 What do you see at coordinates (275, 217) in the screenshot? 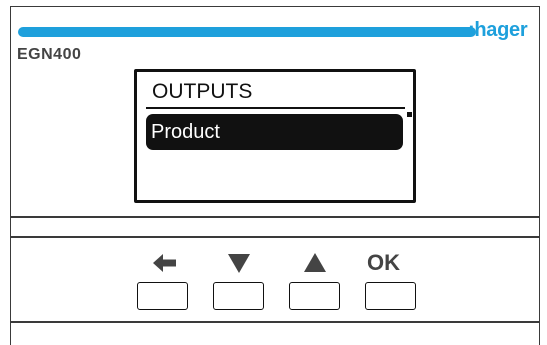
I see `panel-divider-top` at bounding box center [275, 217].